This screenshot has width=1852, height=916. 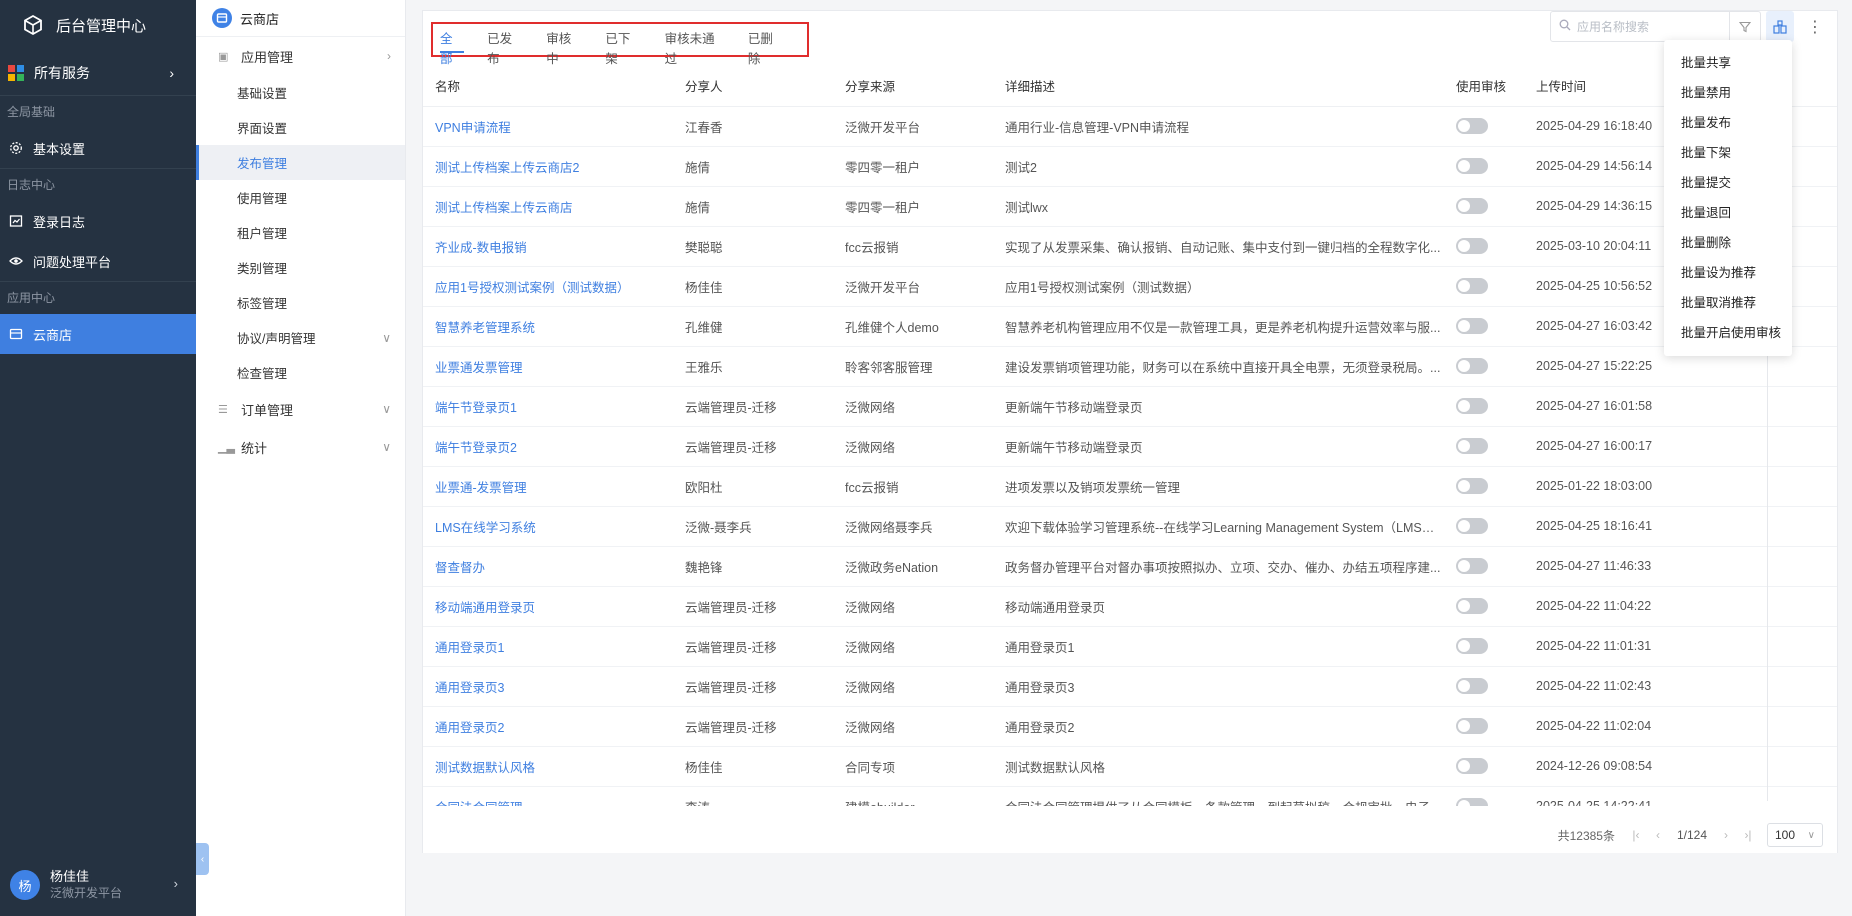 What do you see at coordinates (1728, 303) in the screenshot?
I see `dropdown-item: 批量取消推荐` at bounding box center [1728, 303].